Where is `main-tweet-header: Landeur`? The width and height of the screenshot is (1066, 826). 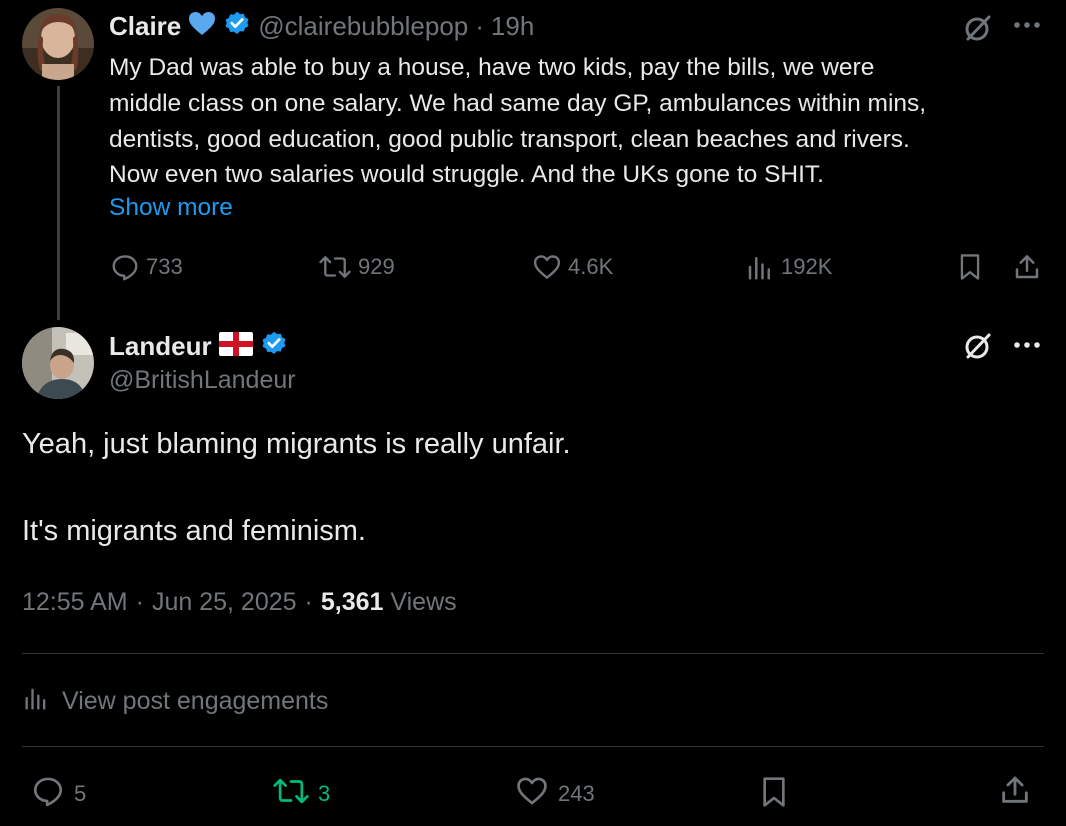 main-tweet-header: Landeur is located at coordinates (198, 346).